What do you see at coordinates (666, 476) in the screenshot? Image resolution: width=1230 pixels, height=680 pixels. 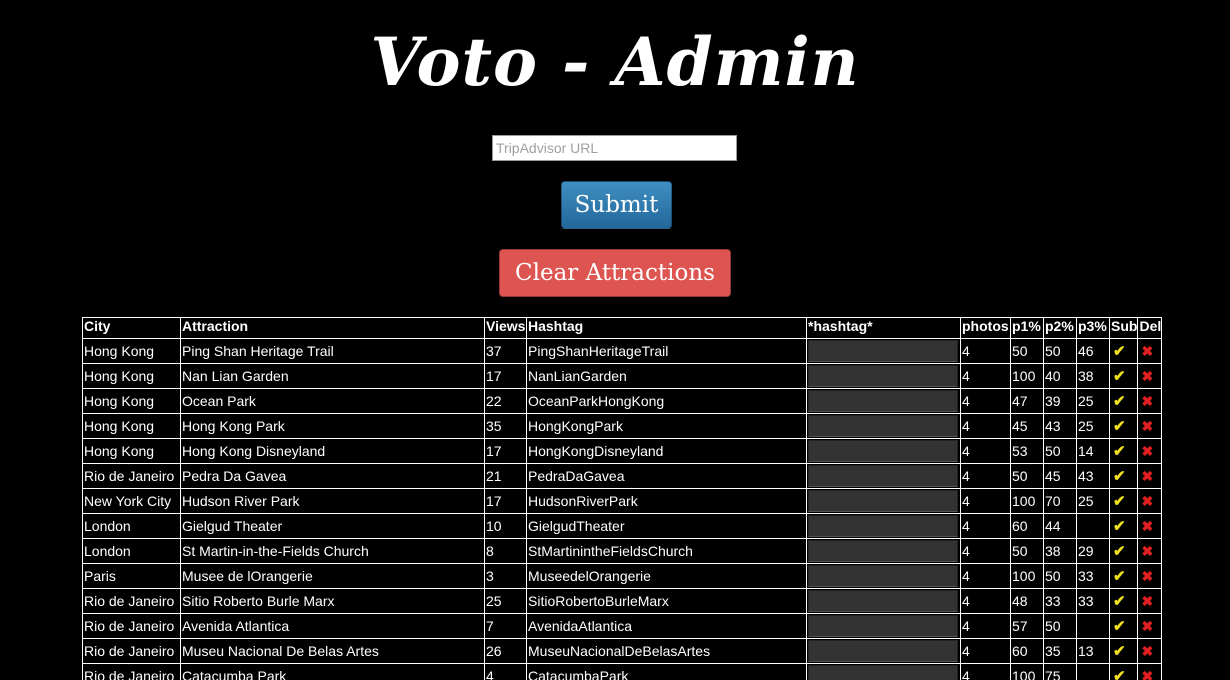 I see `cell-hashtag: PedraDaGavea` at bounding box center [666, 476].